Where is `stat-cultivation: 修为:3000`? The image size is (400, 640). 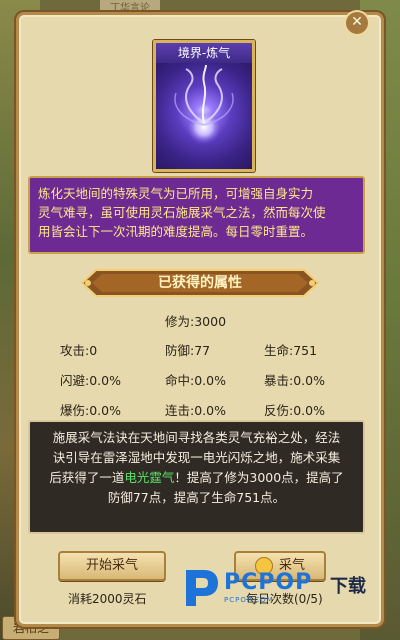
stat-cultivation: 修为:3000 is located at coordinates (196, 321).